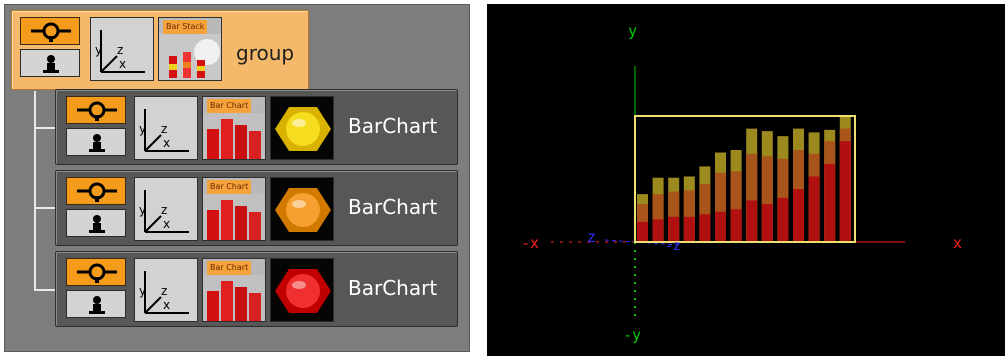 The width and height of the screenshot is (1005, 360). Describe the element at coordinates (591, 237) in the screenshot. I see `z-axis-label: z` at that location.